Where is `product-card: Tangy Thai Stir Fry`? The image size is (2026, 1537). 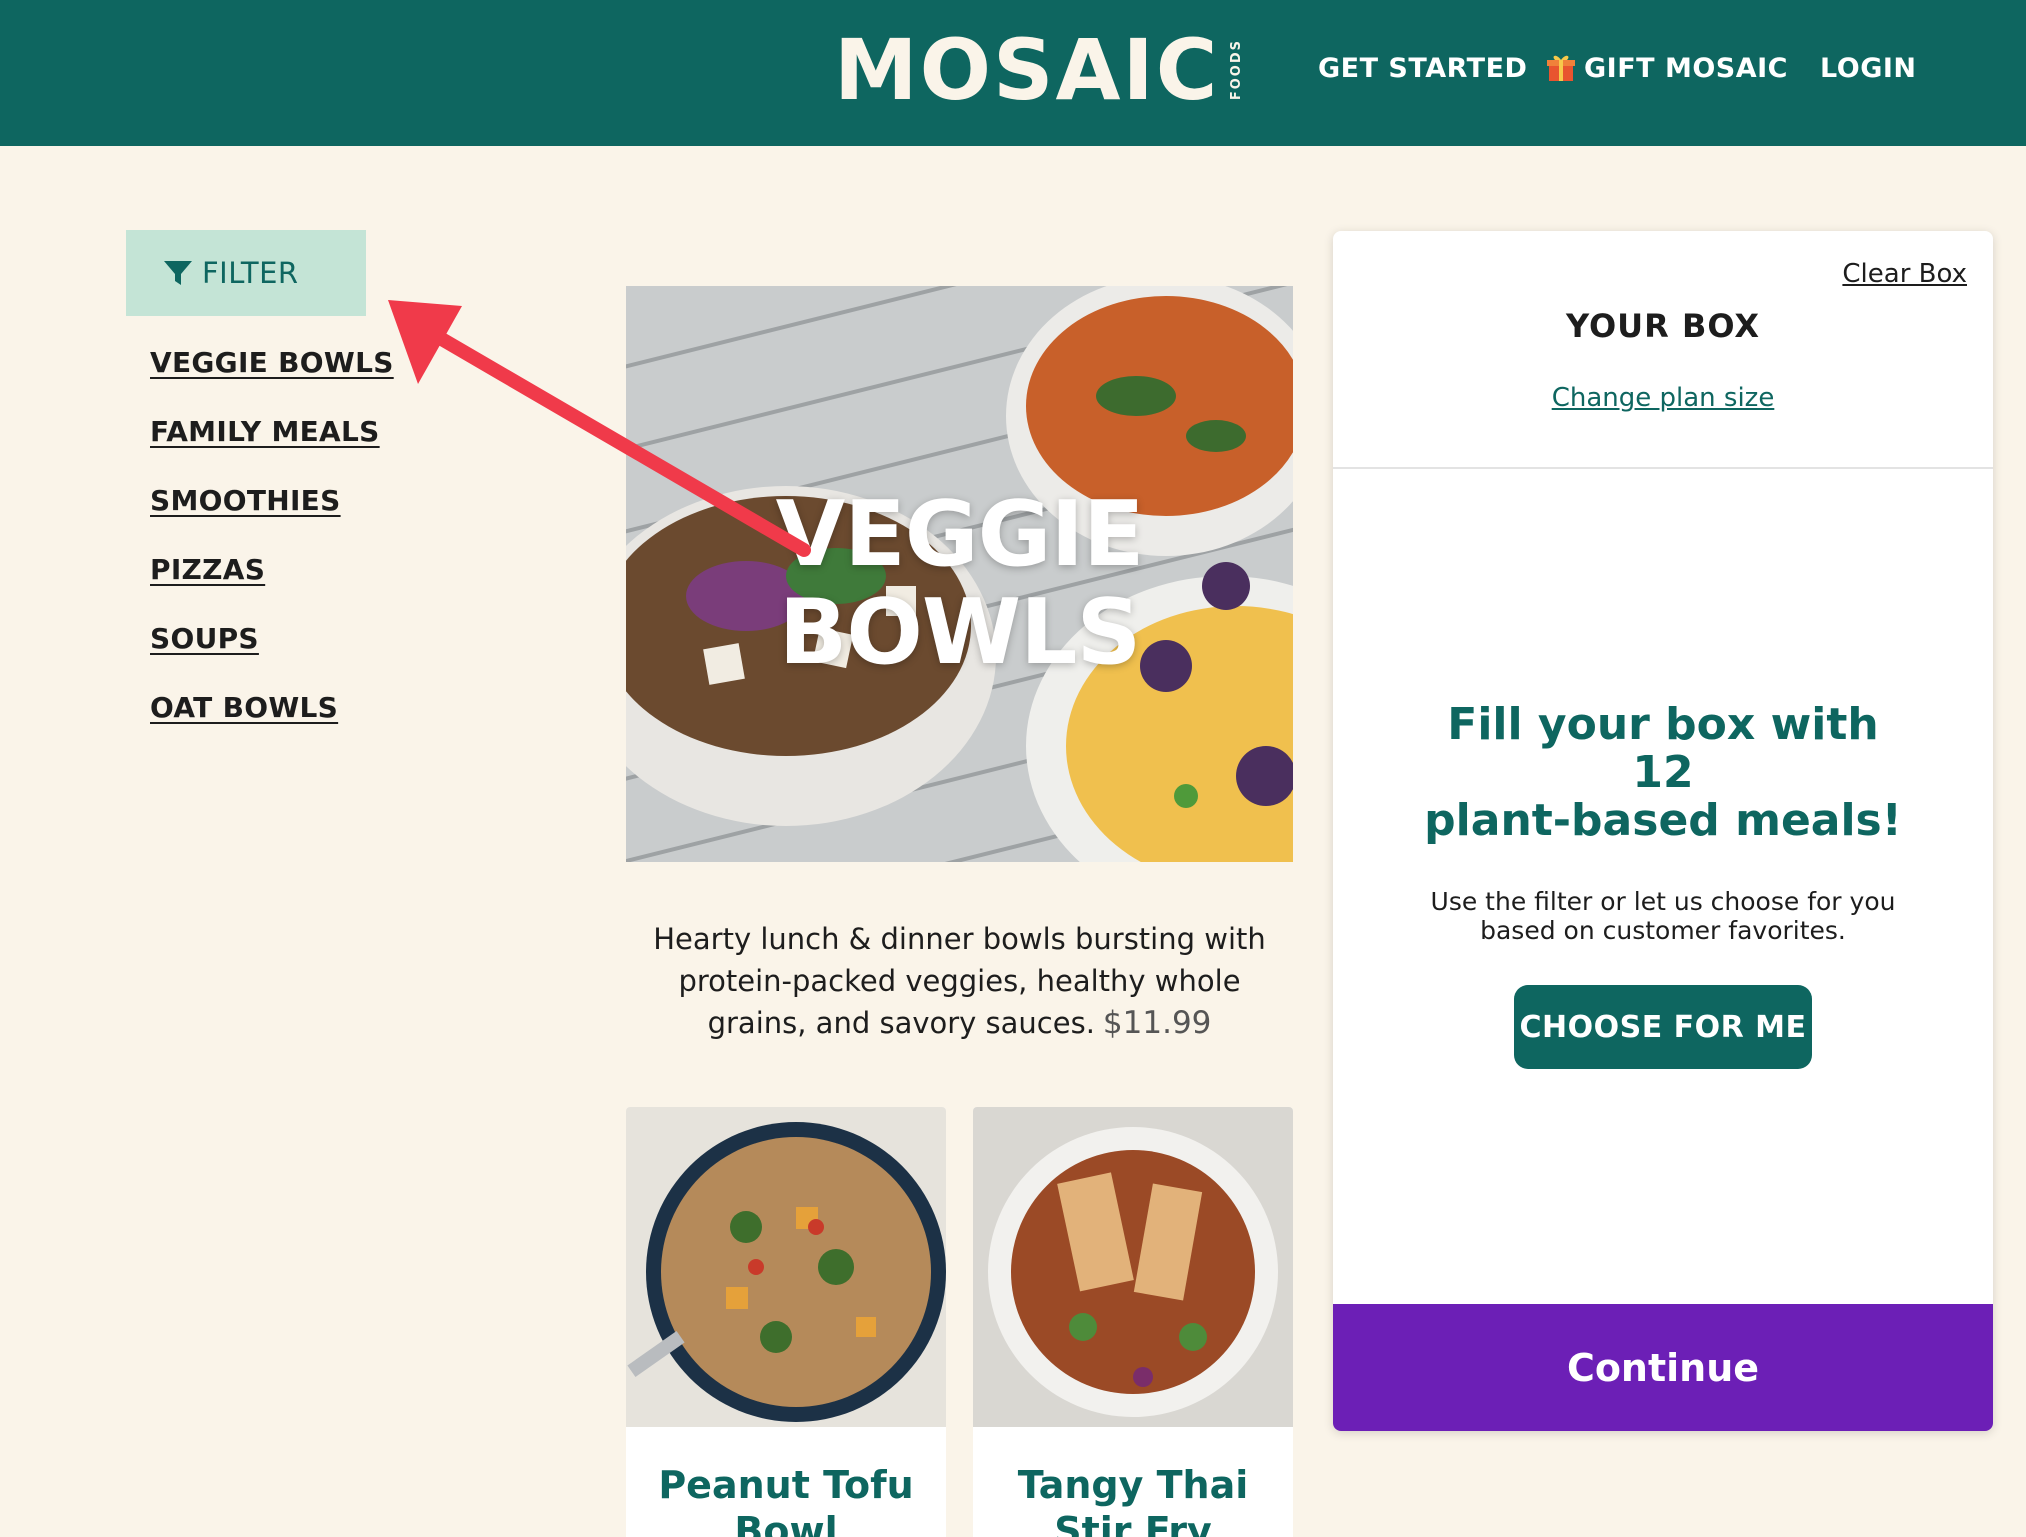 product-card: Tangy Thai Stir Fry is located at coordinates (1133, 1322).